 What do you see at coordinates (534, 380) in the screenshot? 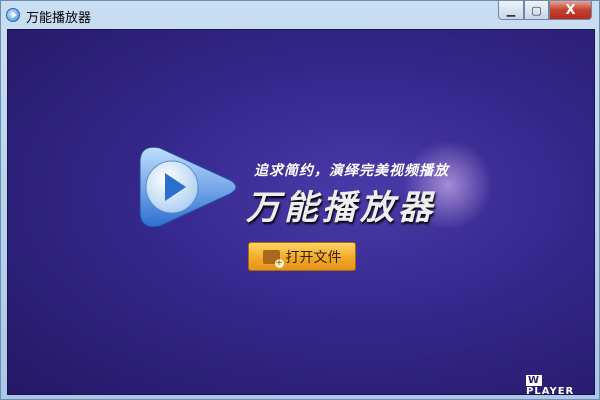
I see `brand-letter: W` at bounding box center [534, 380].